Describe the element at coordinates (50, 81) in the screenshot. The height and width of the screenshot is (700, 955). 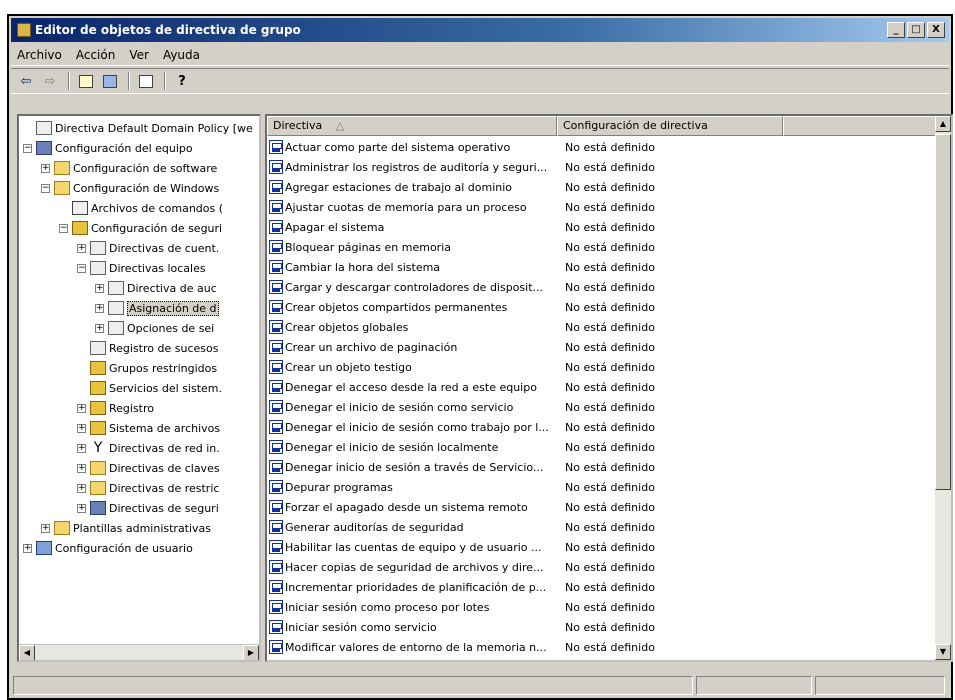
I see `forward-arrow-icon: ⇨` at that location.